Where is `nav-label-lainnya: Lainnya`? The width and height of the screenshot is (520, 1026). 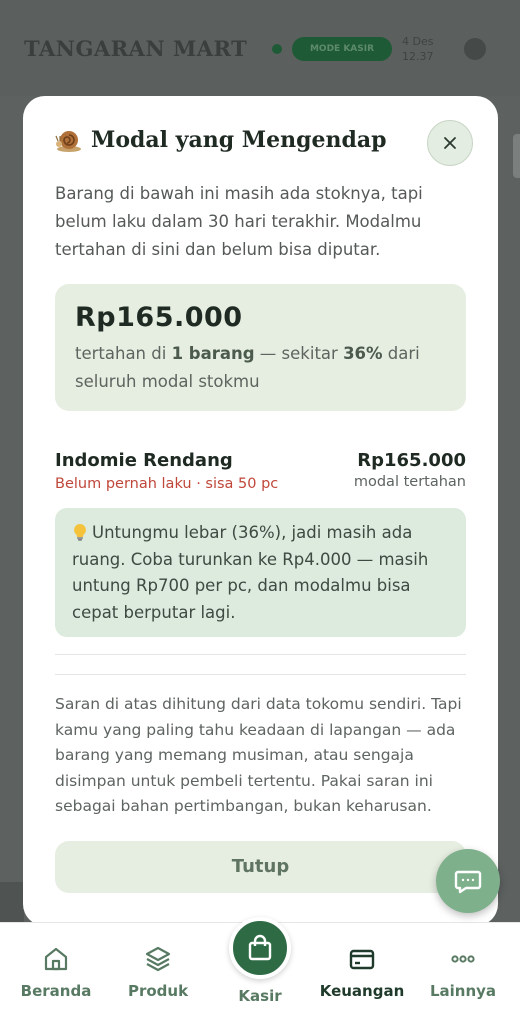
nav-label-lainnya: Lainnya is located at coordinates (463, 991).